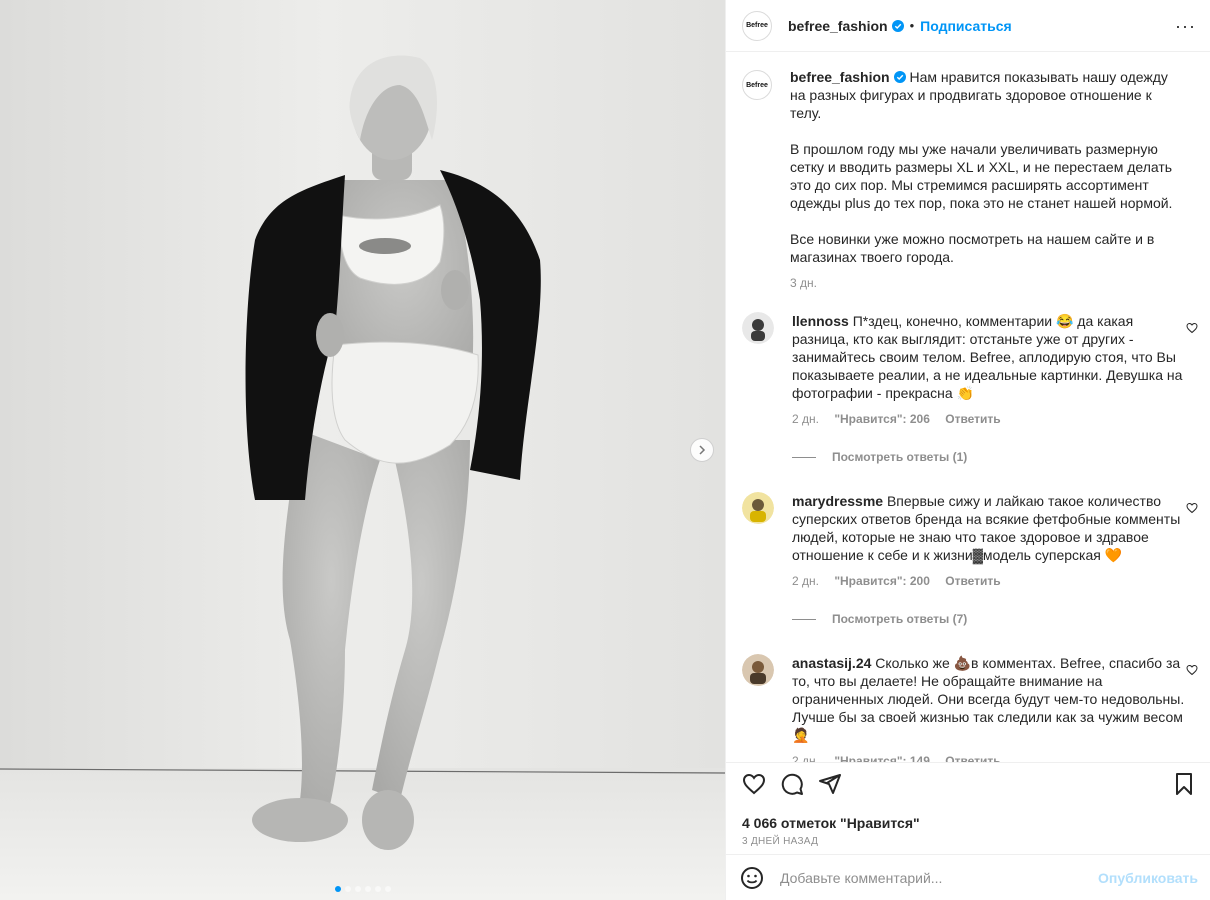  What do you see at coordinates (882, 758) in the screenshot?
I see `comment-likes: "Нравится": 149` at bounding box center [882, 758].